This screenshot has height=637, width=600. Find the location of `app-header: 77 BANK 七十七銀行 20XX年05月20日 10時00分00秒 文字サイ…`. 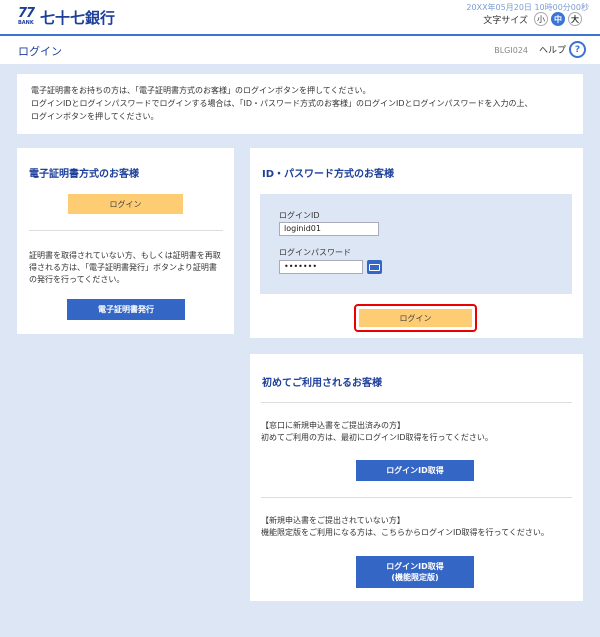

app-header: 77 BANK 七十七銀行 20XX年05月20日 10時00分00秒 文字サイ… is located at coordinates (300, 17).